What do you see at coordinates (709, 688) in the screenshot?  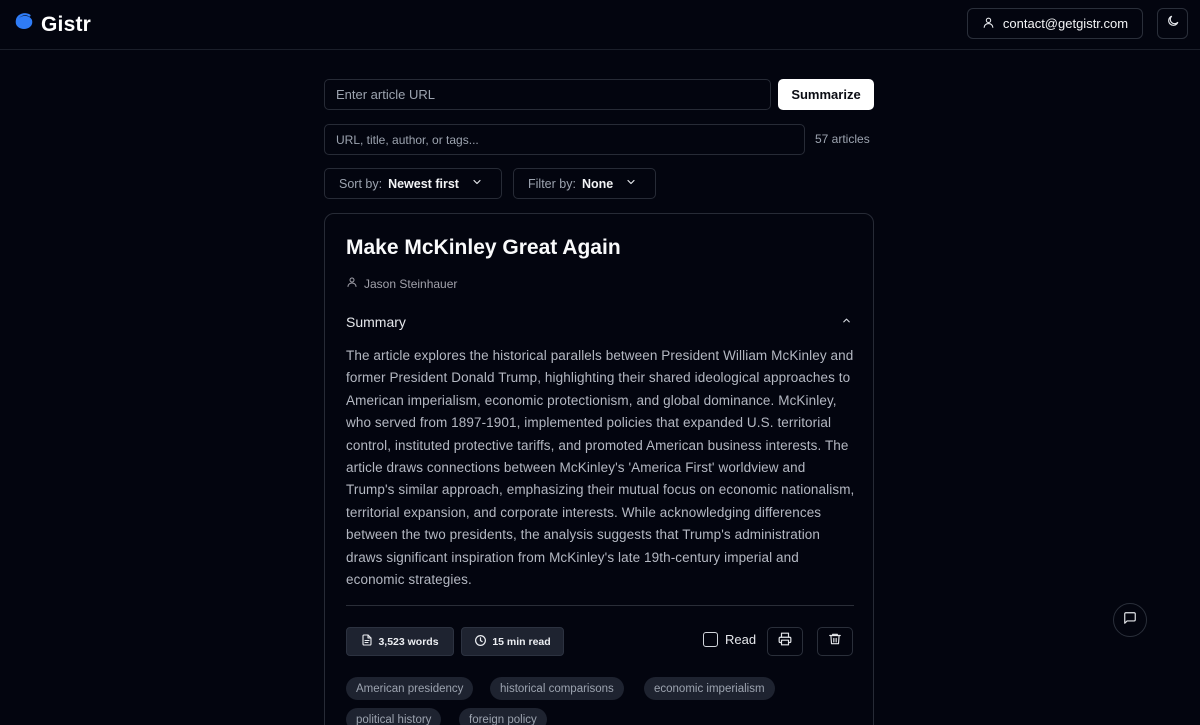 I see `tag-chip: economic imperialism` at bounding box center [709, 688].